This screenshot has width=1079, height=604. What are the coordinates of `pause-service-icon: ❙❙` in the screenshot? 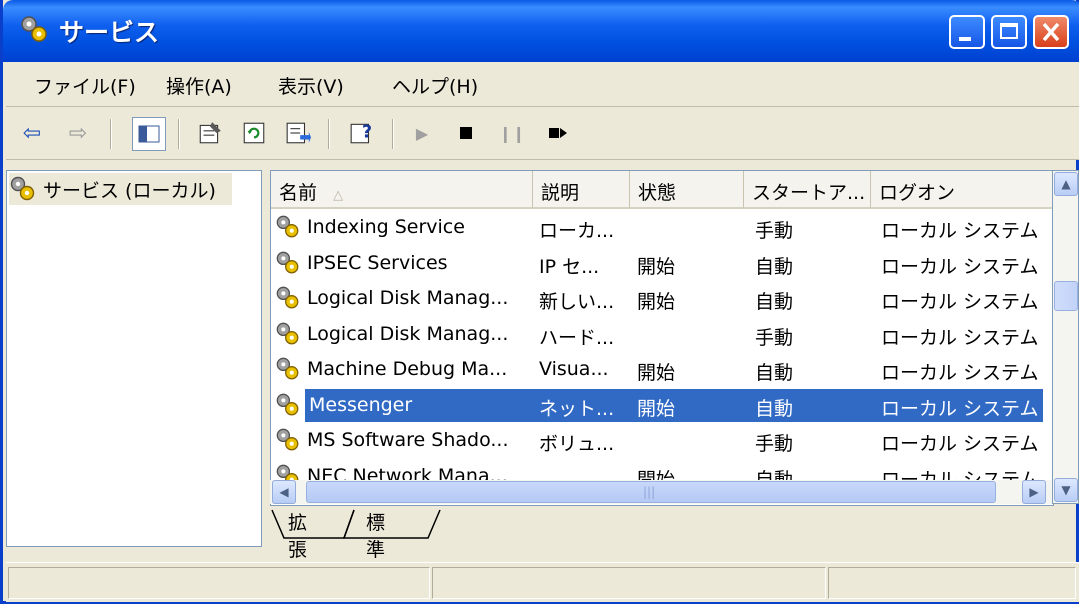 It's located at (512, 133).